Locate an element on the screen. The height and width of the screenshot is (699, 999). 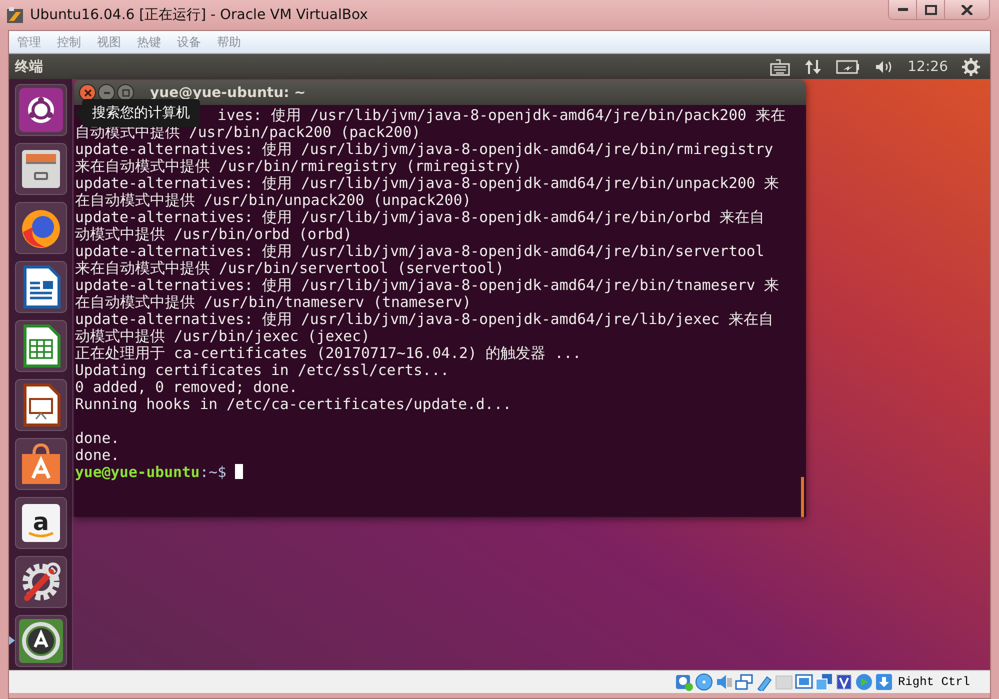
terminal-output-line: 动模式中提供 /usr/bin/orbd (orbd) is located at coordinates (213, 234).